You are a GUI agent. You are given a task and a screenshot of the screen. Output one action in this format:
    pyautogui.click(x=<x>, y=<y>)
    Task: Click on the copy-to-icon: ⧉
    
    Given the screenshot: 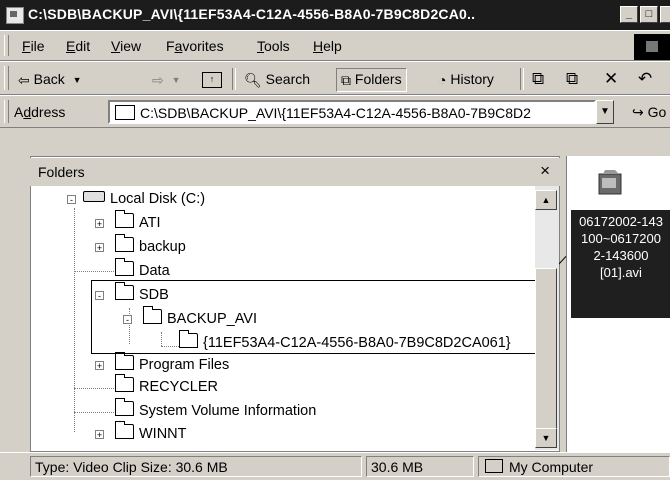 What is the action you would take?
    pyautogui.click(x=572, y=78)
    